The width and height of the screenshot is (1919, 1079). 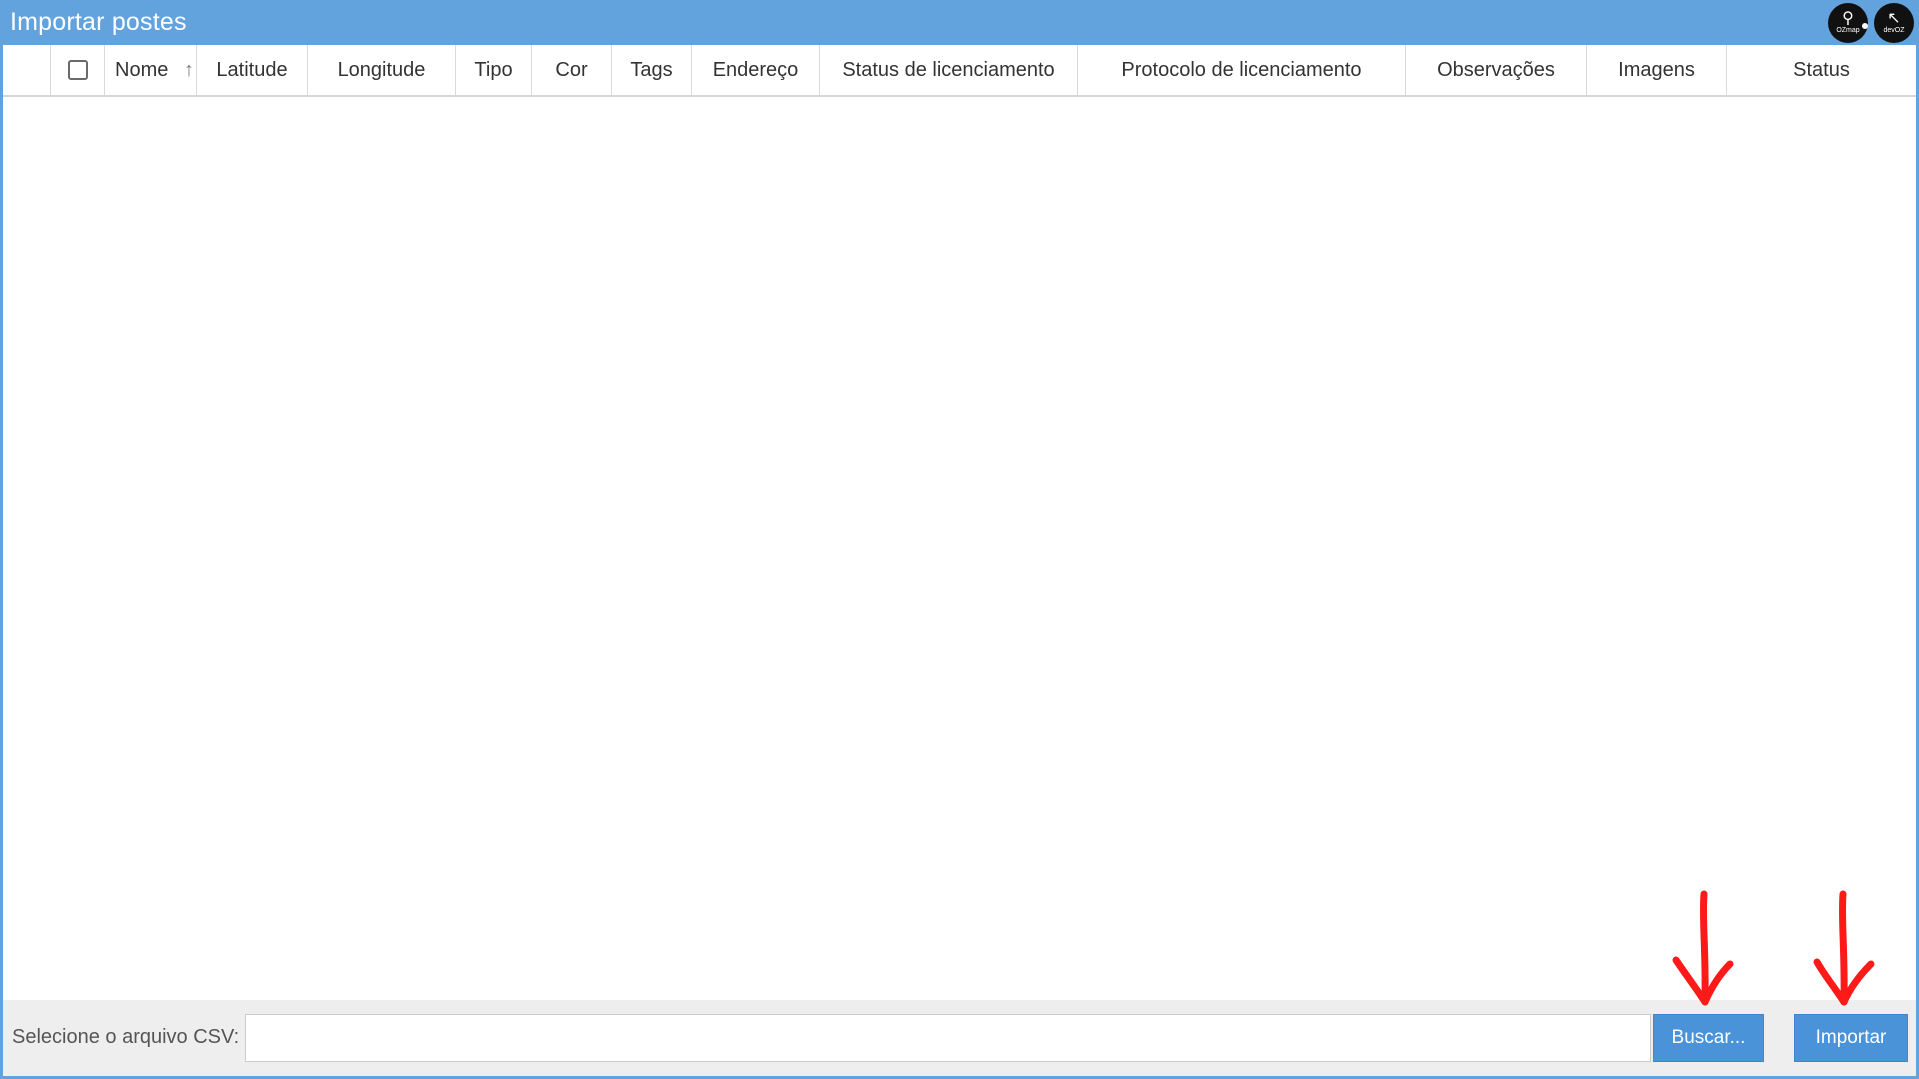 I want to click on column-header-cor: Cor, so click(x=572, y=70).